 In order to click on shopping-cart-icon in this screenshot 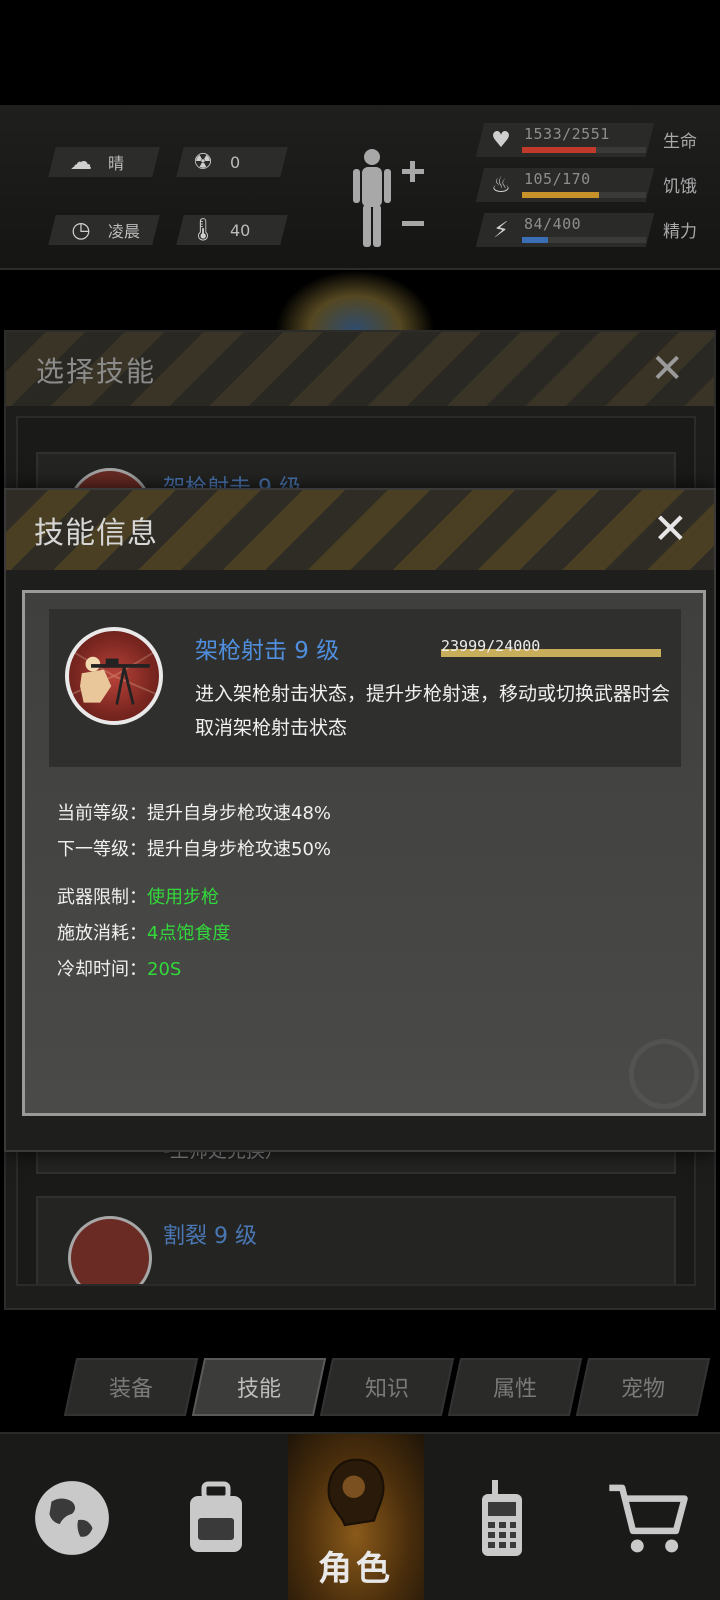, I will do `click(648, 1518)`.